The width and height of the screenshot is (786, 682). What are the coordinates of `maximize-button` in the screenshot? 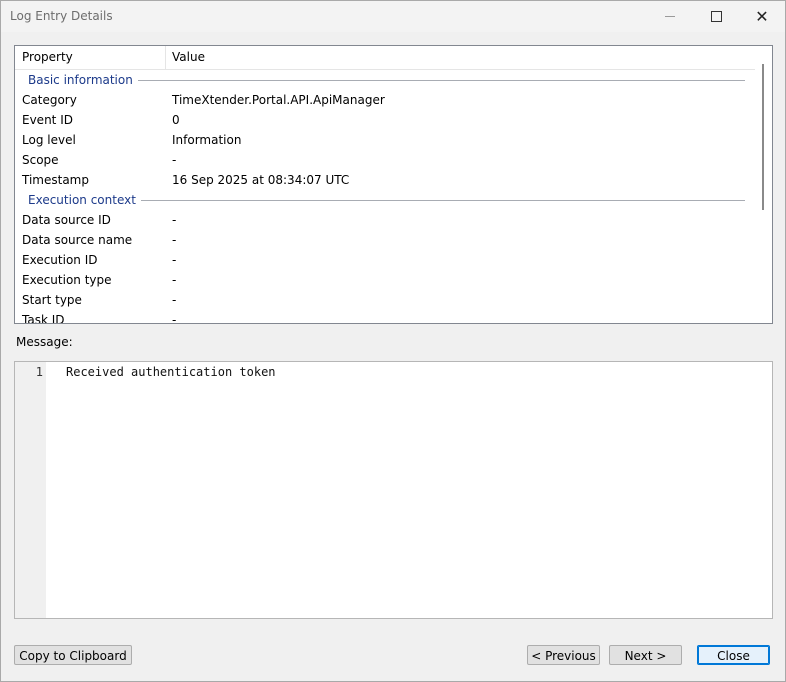 It's located at (716, 16).